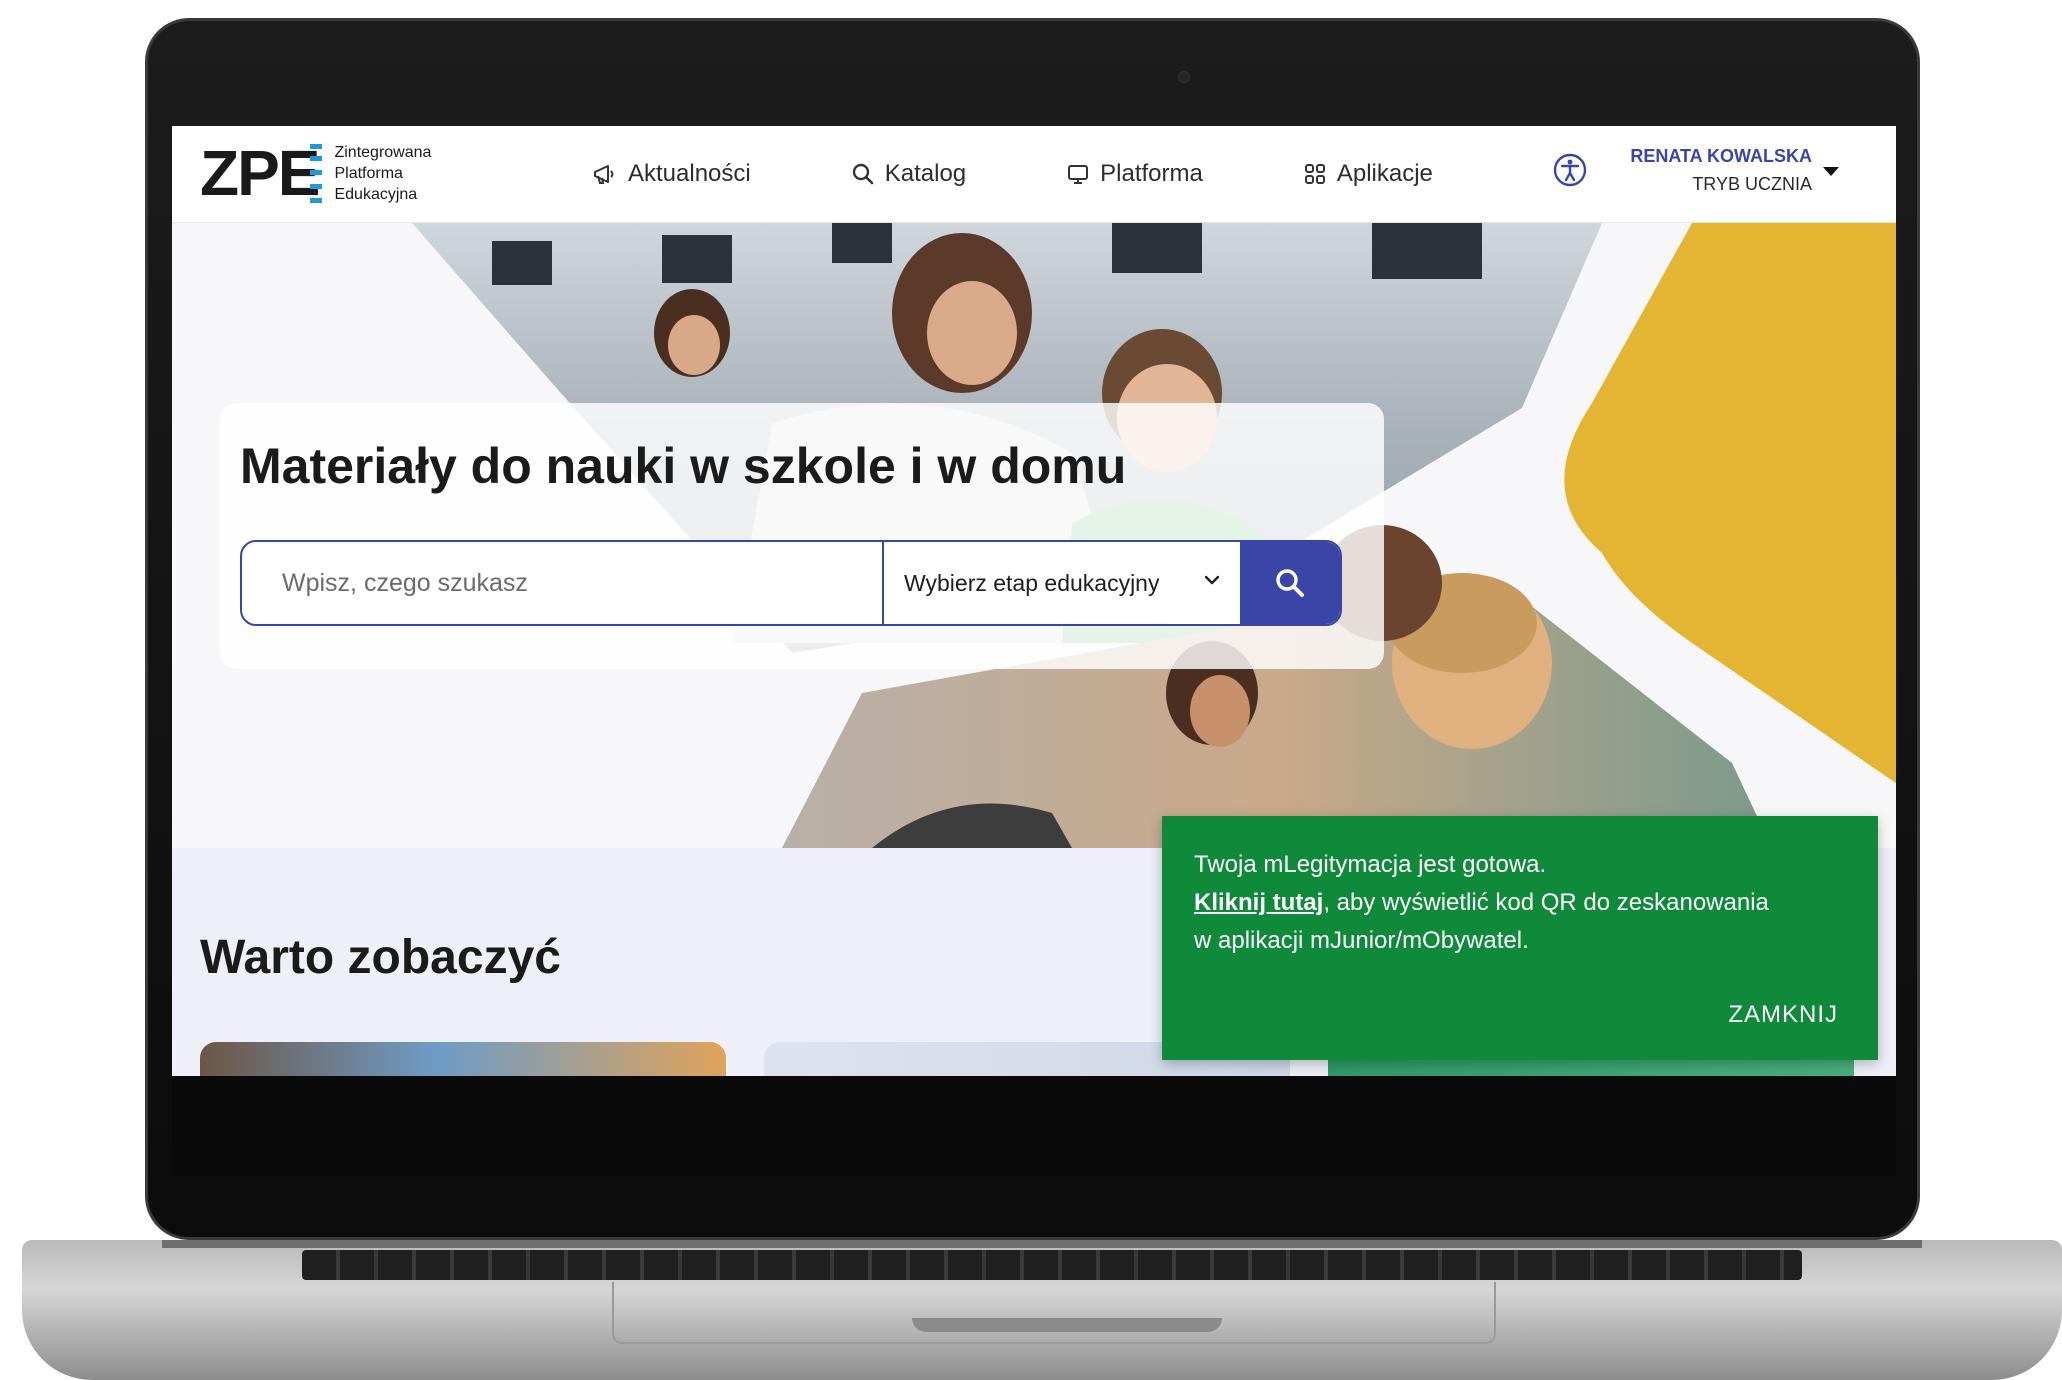  Describe the element at coordinates (261, 173) in the screenshot. I see `logo-mark: ZPE` at that location.